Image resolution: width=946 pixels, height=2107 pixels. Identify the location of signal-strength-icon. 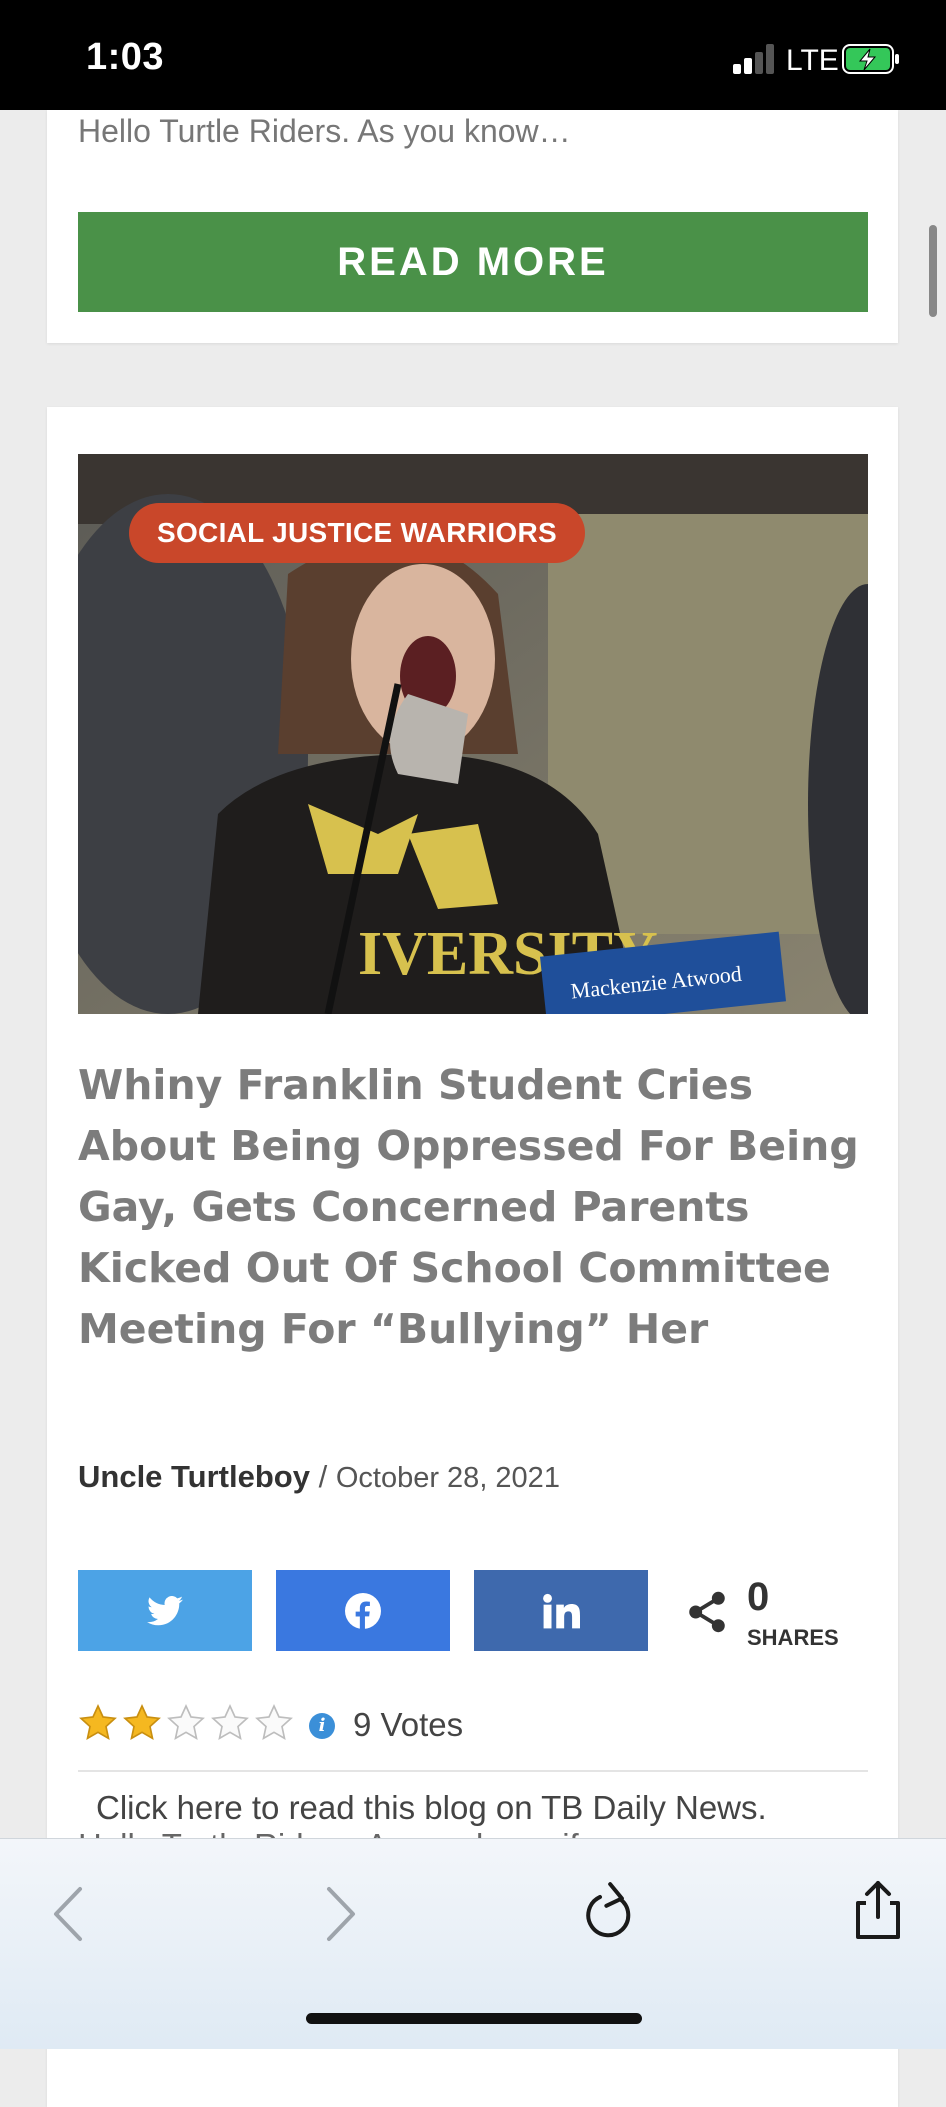
(755, 59).